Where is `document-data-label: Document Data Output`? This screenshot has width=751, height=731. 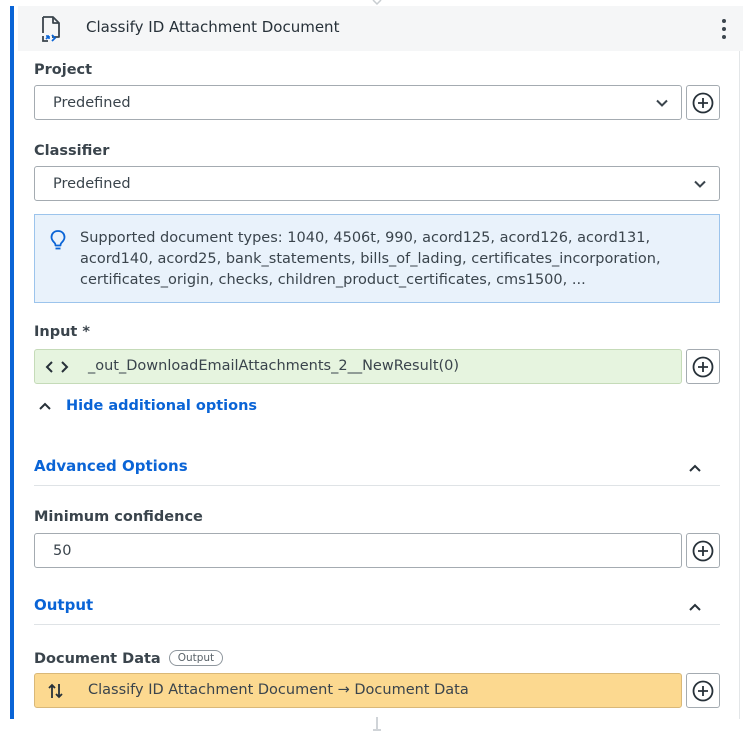 document-data-label: Document Data Output is located at coordinates (129, 658).